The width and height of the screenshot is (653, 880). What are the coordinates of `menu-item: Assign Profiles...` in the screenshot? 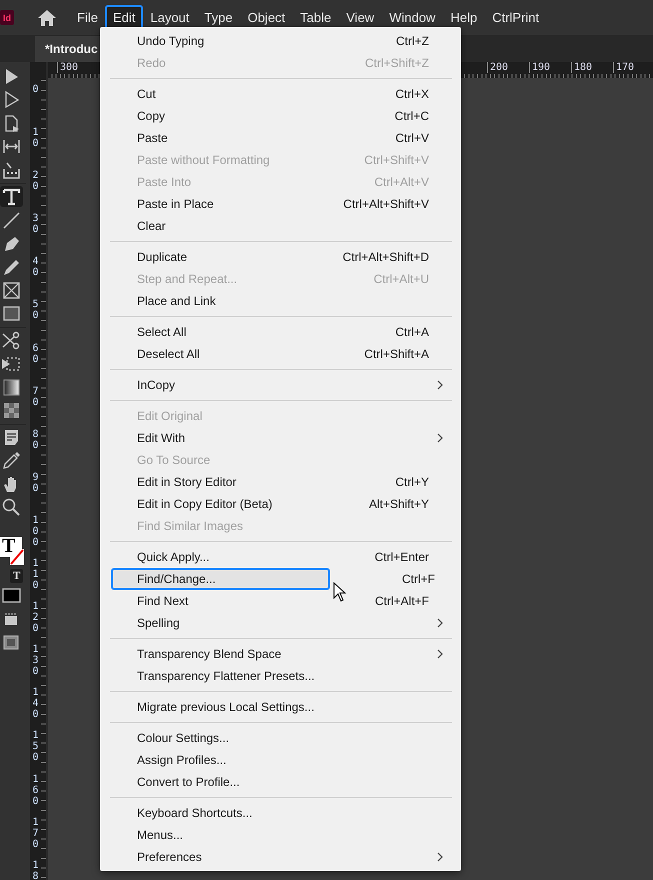 It's located at (277, 760).